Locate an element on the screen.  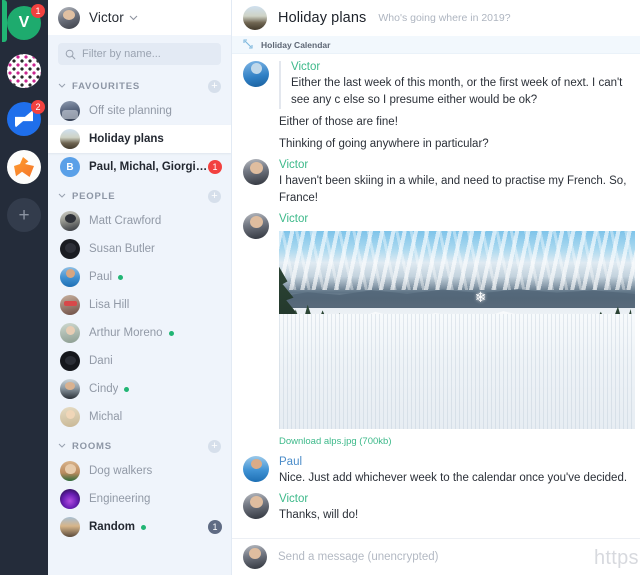
search-icon is located at coordinates (70, 54).